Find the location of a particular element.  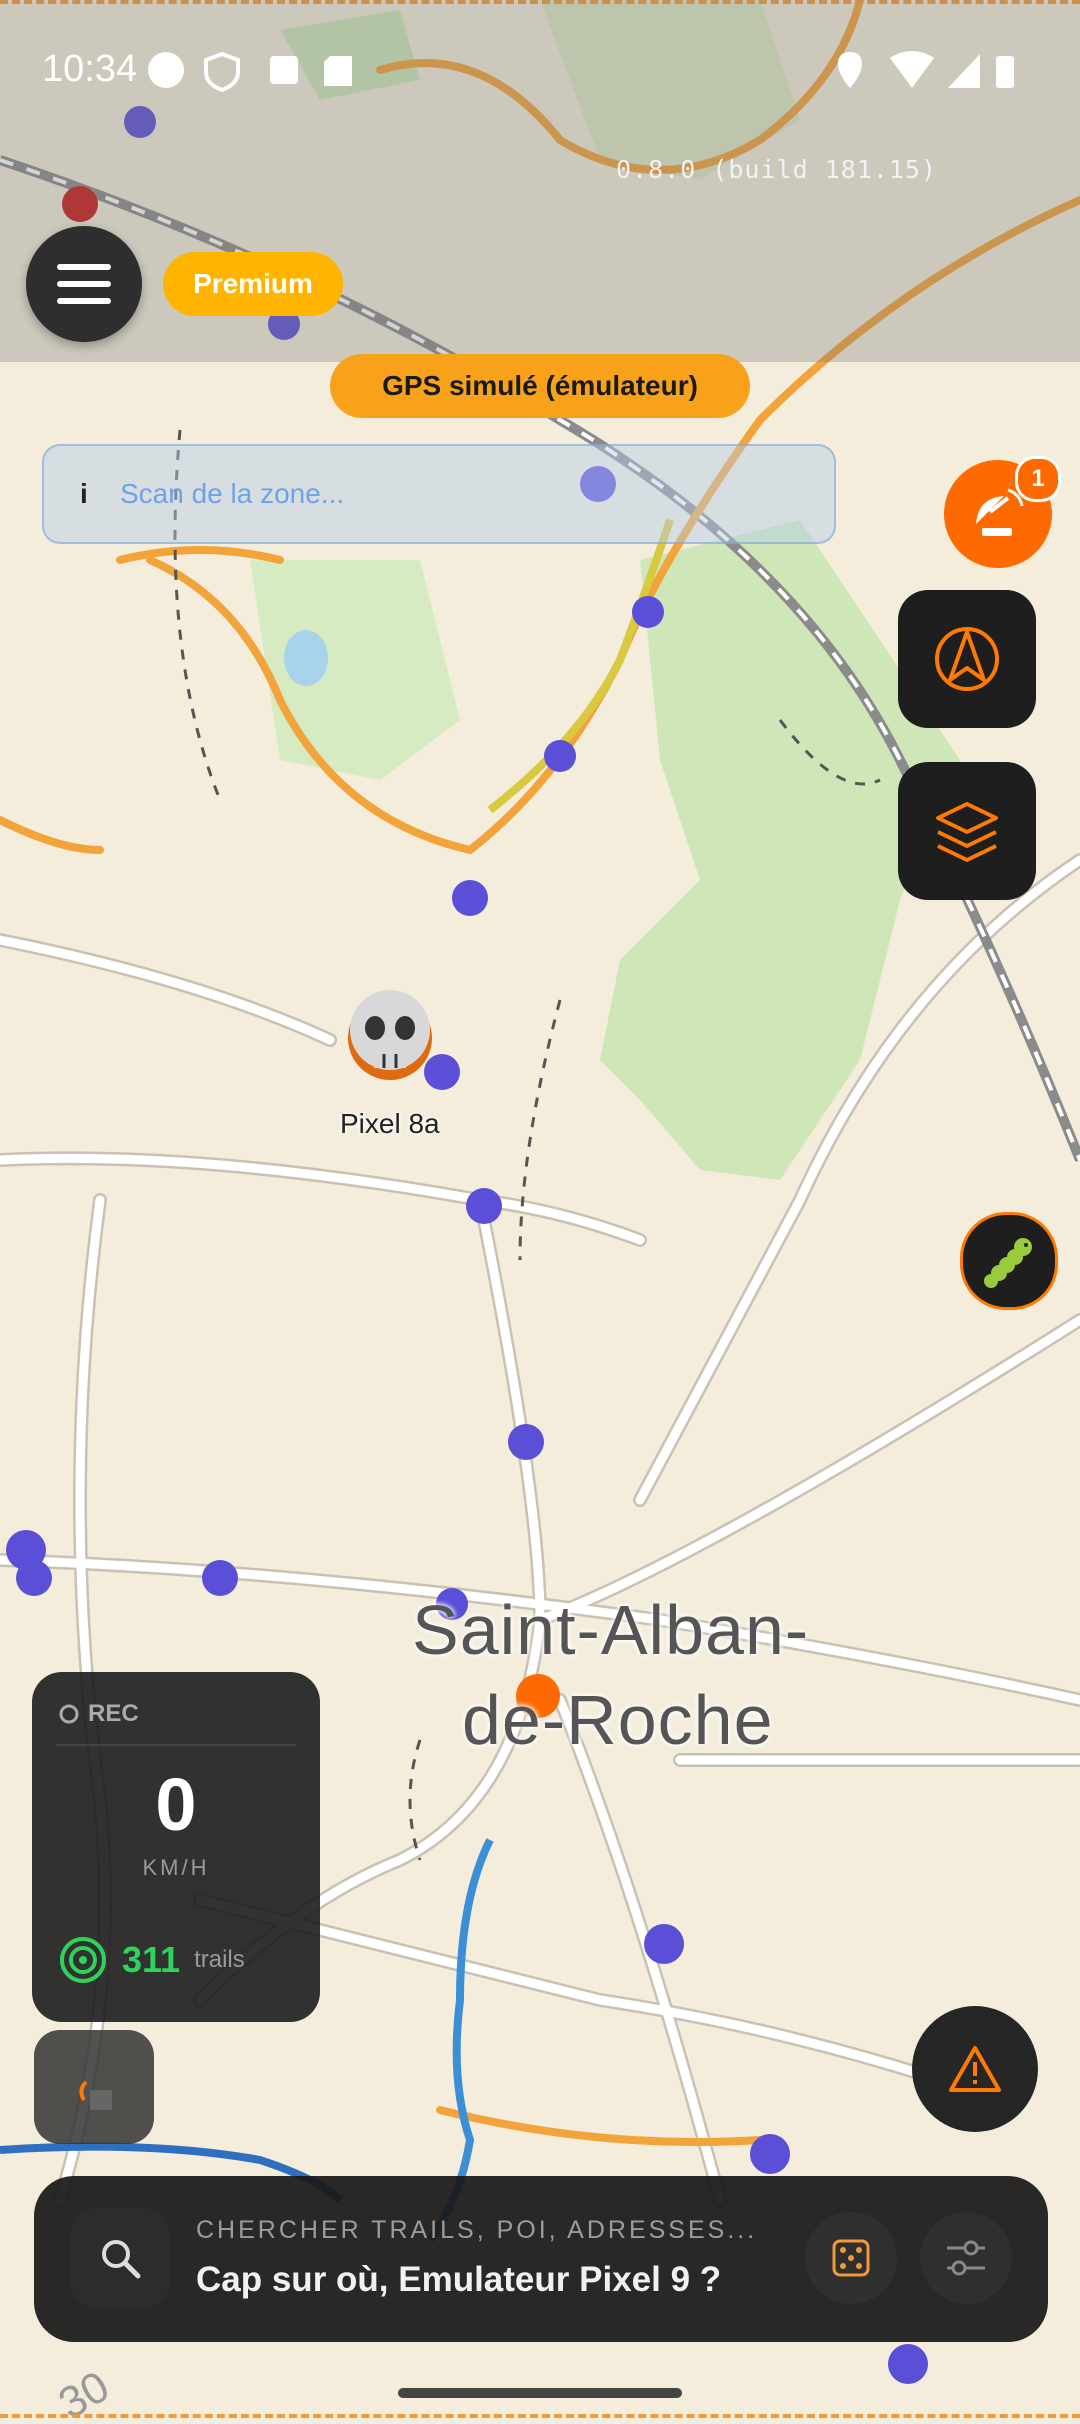

search-icon is located at coordinates (121, 2259).